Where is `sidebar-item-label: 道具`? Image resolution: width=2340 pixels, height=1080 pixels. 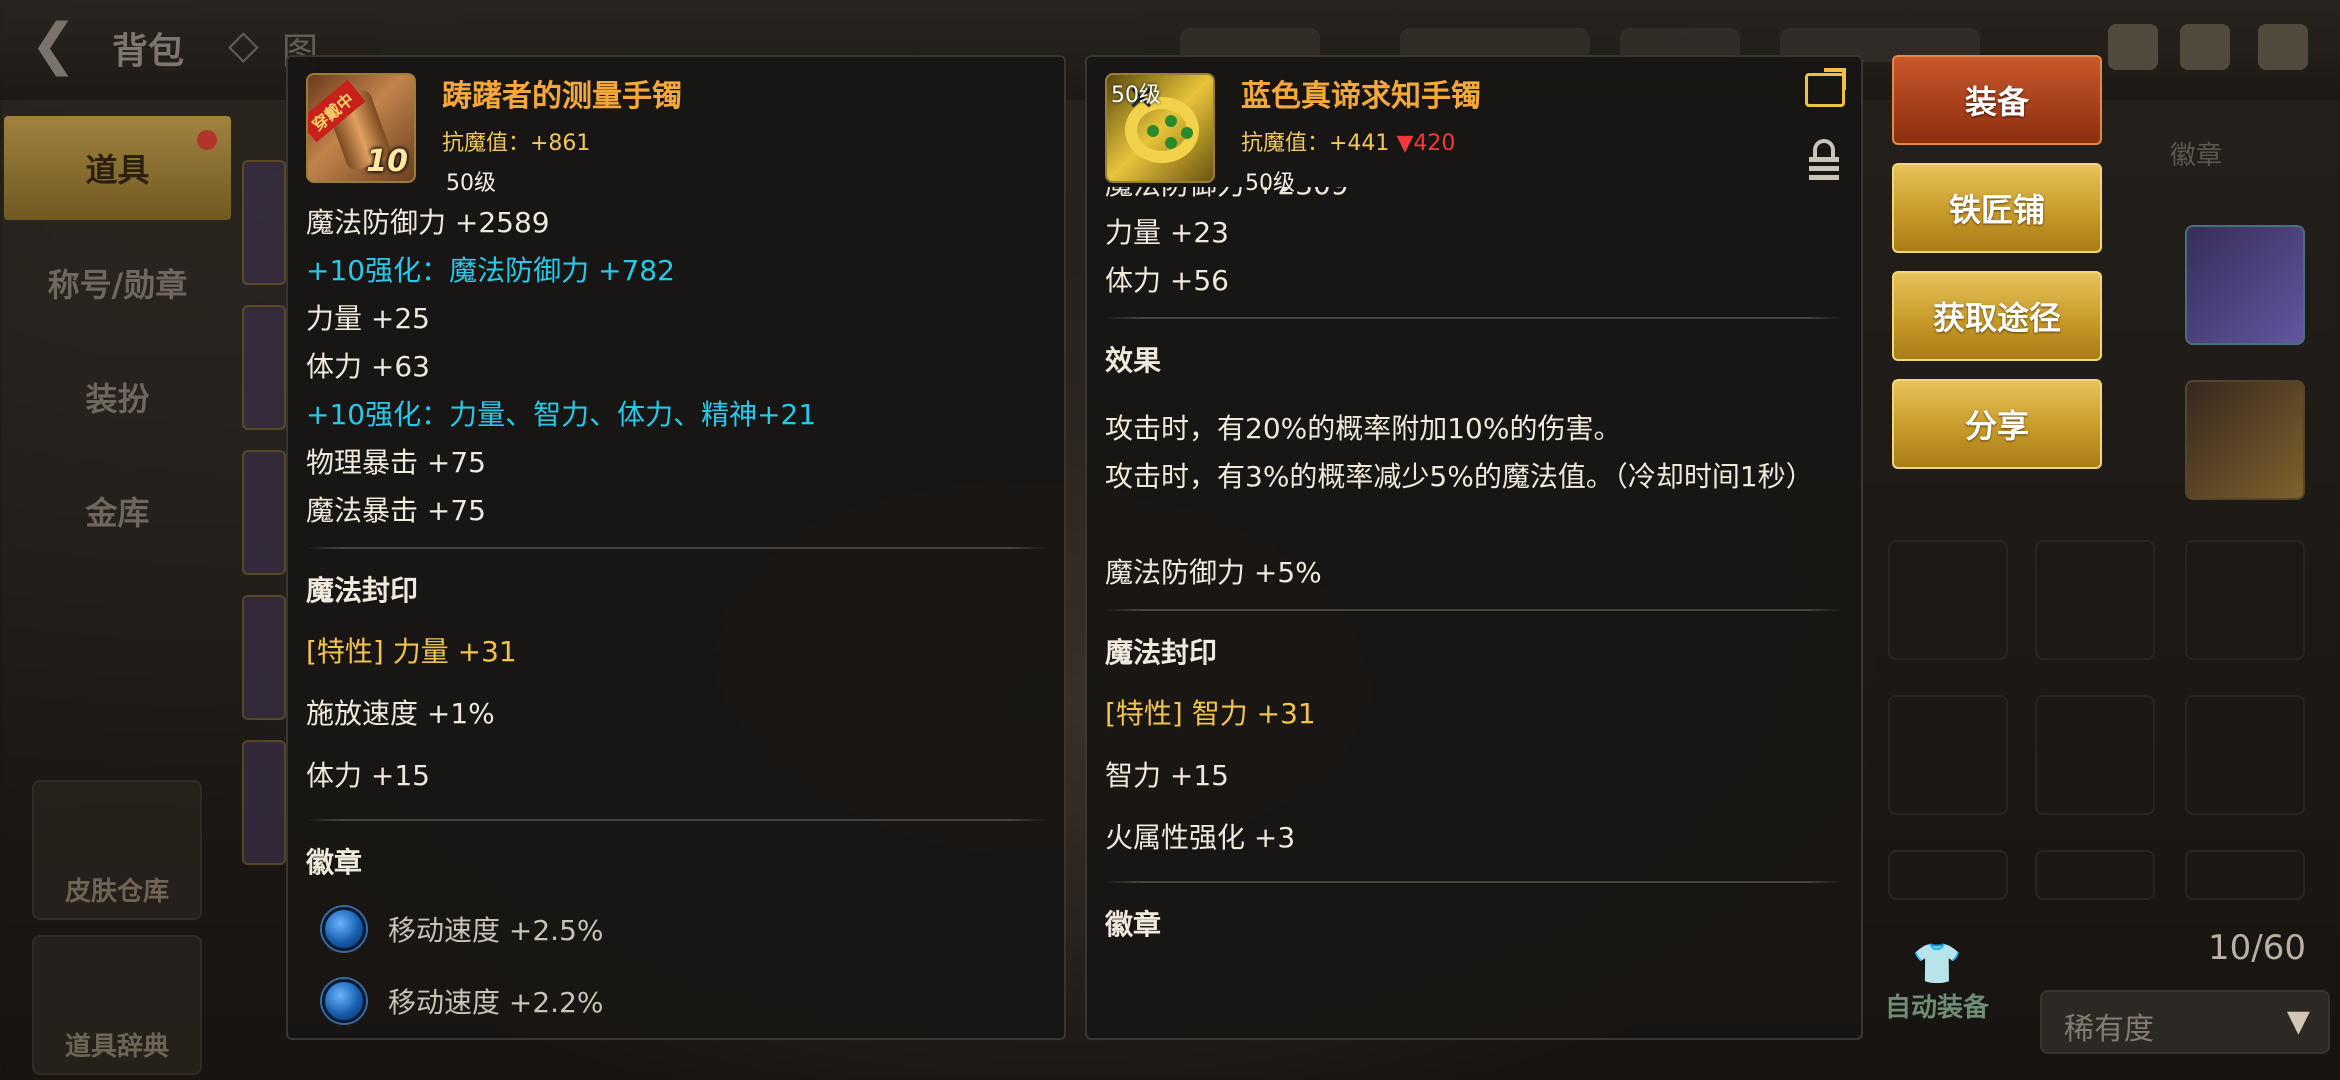 sidebar-item-label: 道具 is located at coordinates (117, 170).